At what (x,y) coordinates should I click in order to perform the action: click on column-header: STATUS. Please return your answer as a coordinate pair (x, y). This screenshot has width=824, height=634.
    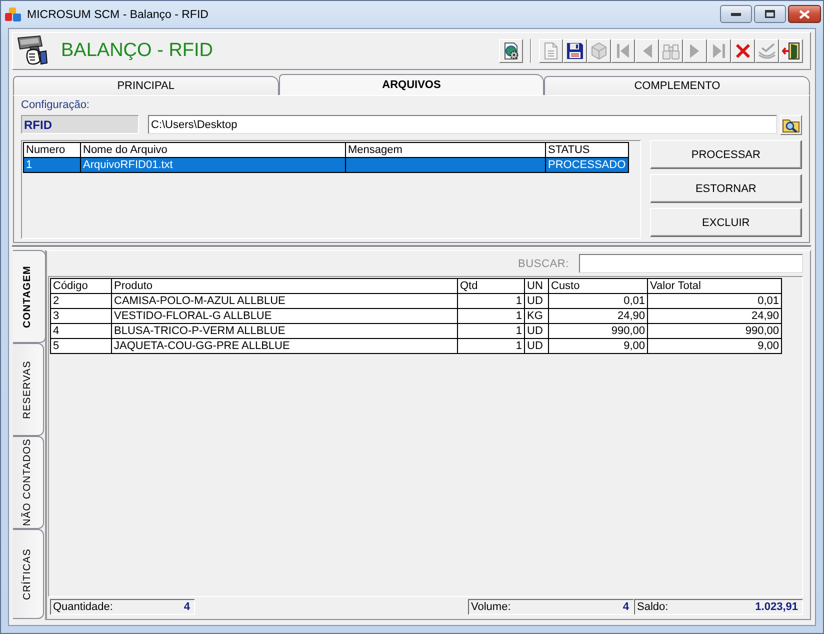
    Looking at the image, I should click on (587, 150).